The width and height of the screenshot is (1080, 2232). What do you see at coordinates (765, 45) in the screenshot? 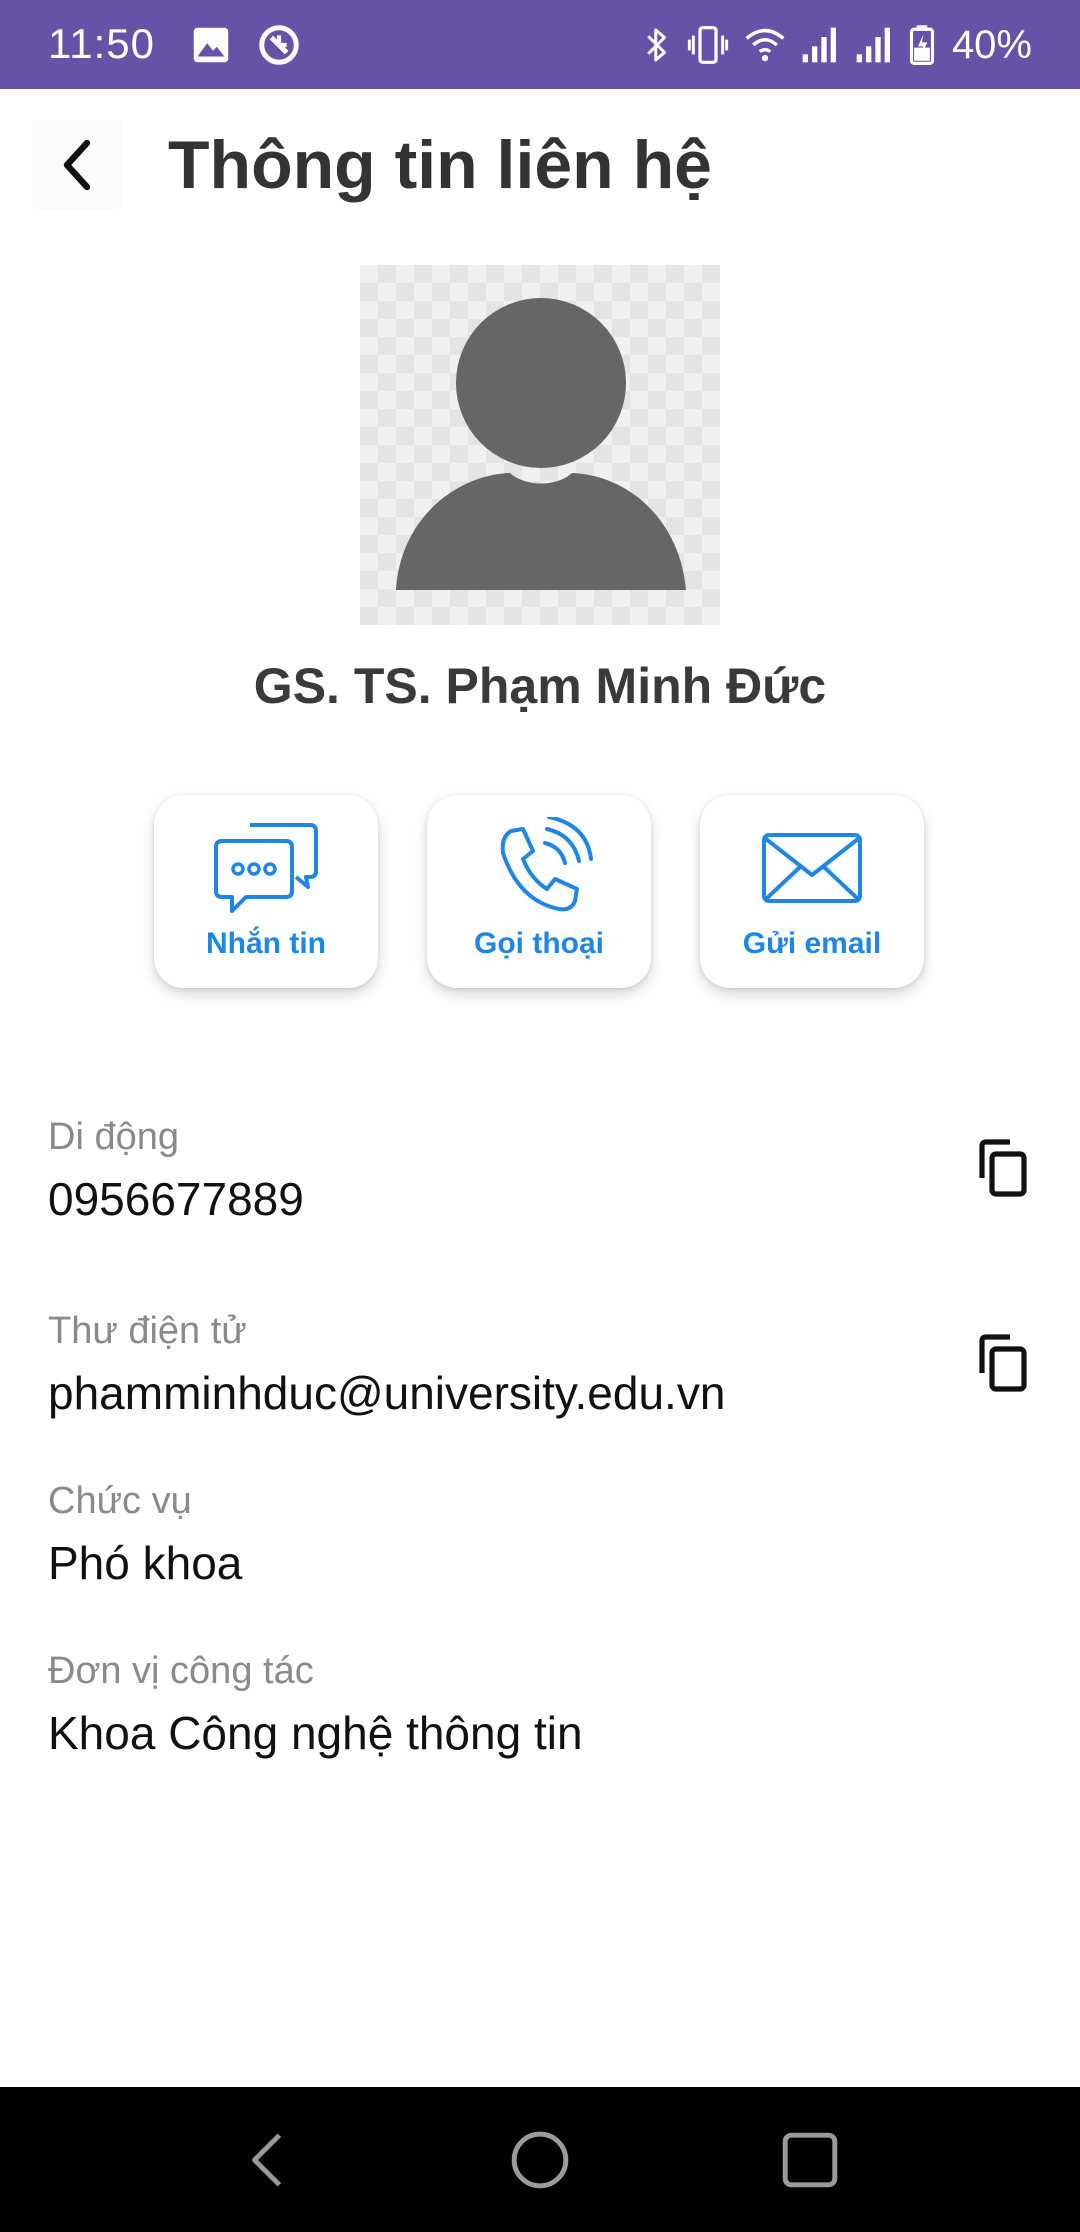
I see `wifi-icon` at bounding box center [765, 45].